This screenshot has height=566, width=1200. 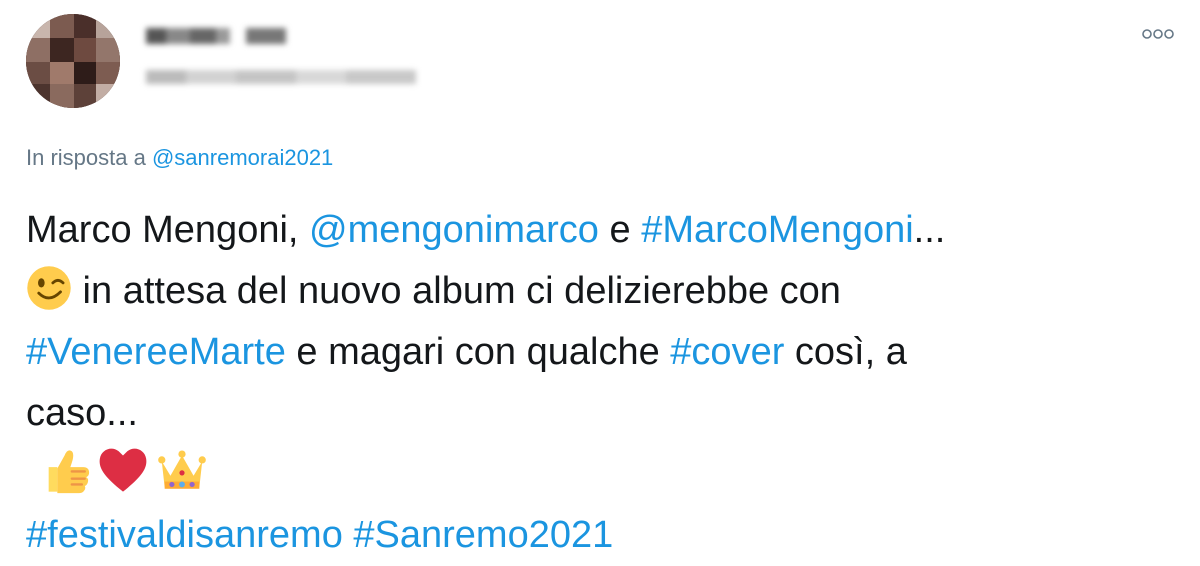 I want to click on tweet-text-segment, so click(x=348, y=535).